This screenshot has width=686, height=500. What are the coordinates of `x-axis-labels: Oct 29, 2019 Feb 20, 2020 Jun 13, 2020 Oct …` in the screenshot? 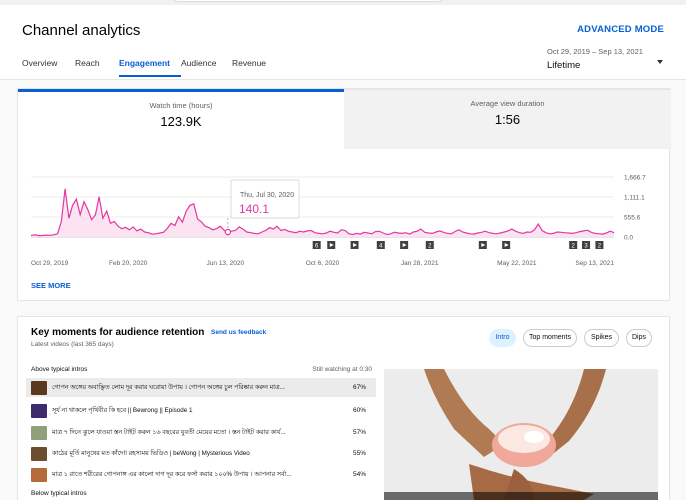 It's located at (322, 263).